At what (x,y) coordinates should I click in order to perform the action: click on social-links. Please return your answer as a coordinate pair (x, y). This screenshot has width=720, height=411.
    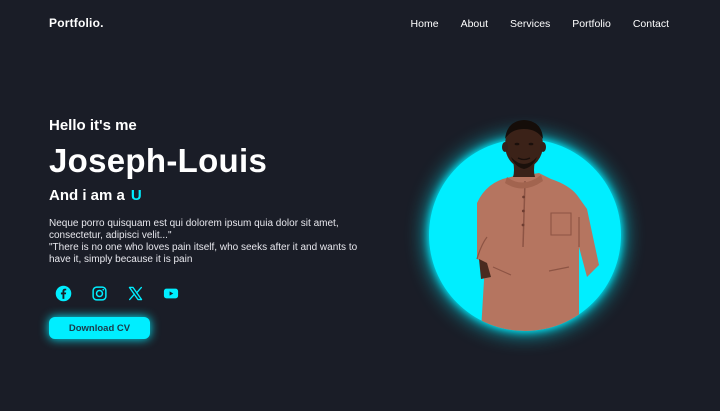
    Looking at the image, I should click on (221, 293).